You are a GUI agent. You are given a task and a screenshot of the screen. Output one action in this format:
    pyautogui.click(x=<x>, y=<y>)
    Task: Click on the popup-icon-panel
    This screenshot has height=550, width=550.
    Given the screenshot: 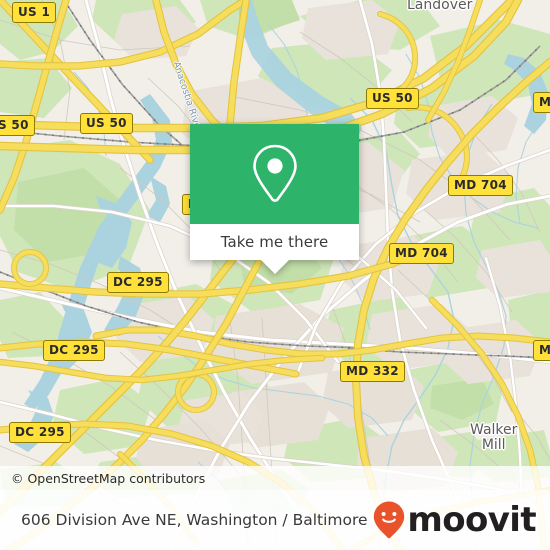 What is the action you would take?
    pyautogui.click(x=274, y=174)
    